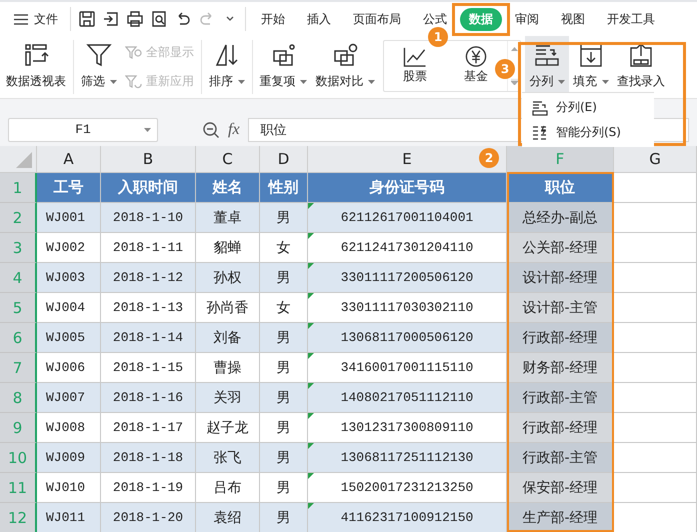 This screenshot has height=532, width=697. What do you see at coordinates (407, 338) in the screenshot?
I see `table-cell: 13068117000506120` at bounding box center [407, 338].